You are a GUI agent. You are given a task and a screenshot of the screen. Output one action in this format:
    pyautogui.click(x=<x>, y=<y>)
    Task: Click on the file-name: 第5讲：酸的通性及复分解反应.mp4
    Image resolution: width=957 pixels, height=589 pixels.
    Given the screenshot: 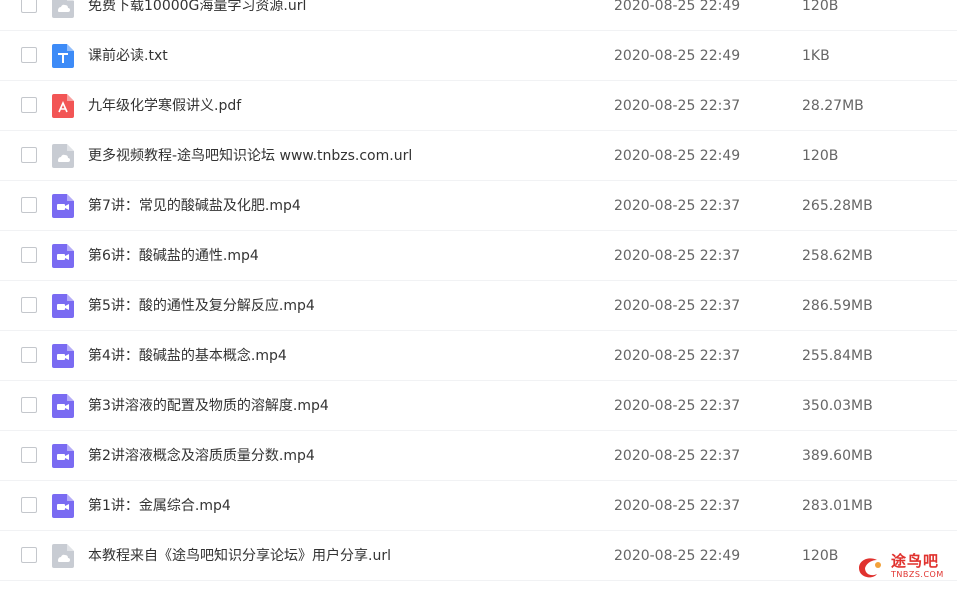 What is the action you would take?
    pyautogui.click(x=201, y=306)
    